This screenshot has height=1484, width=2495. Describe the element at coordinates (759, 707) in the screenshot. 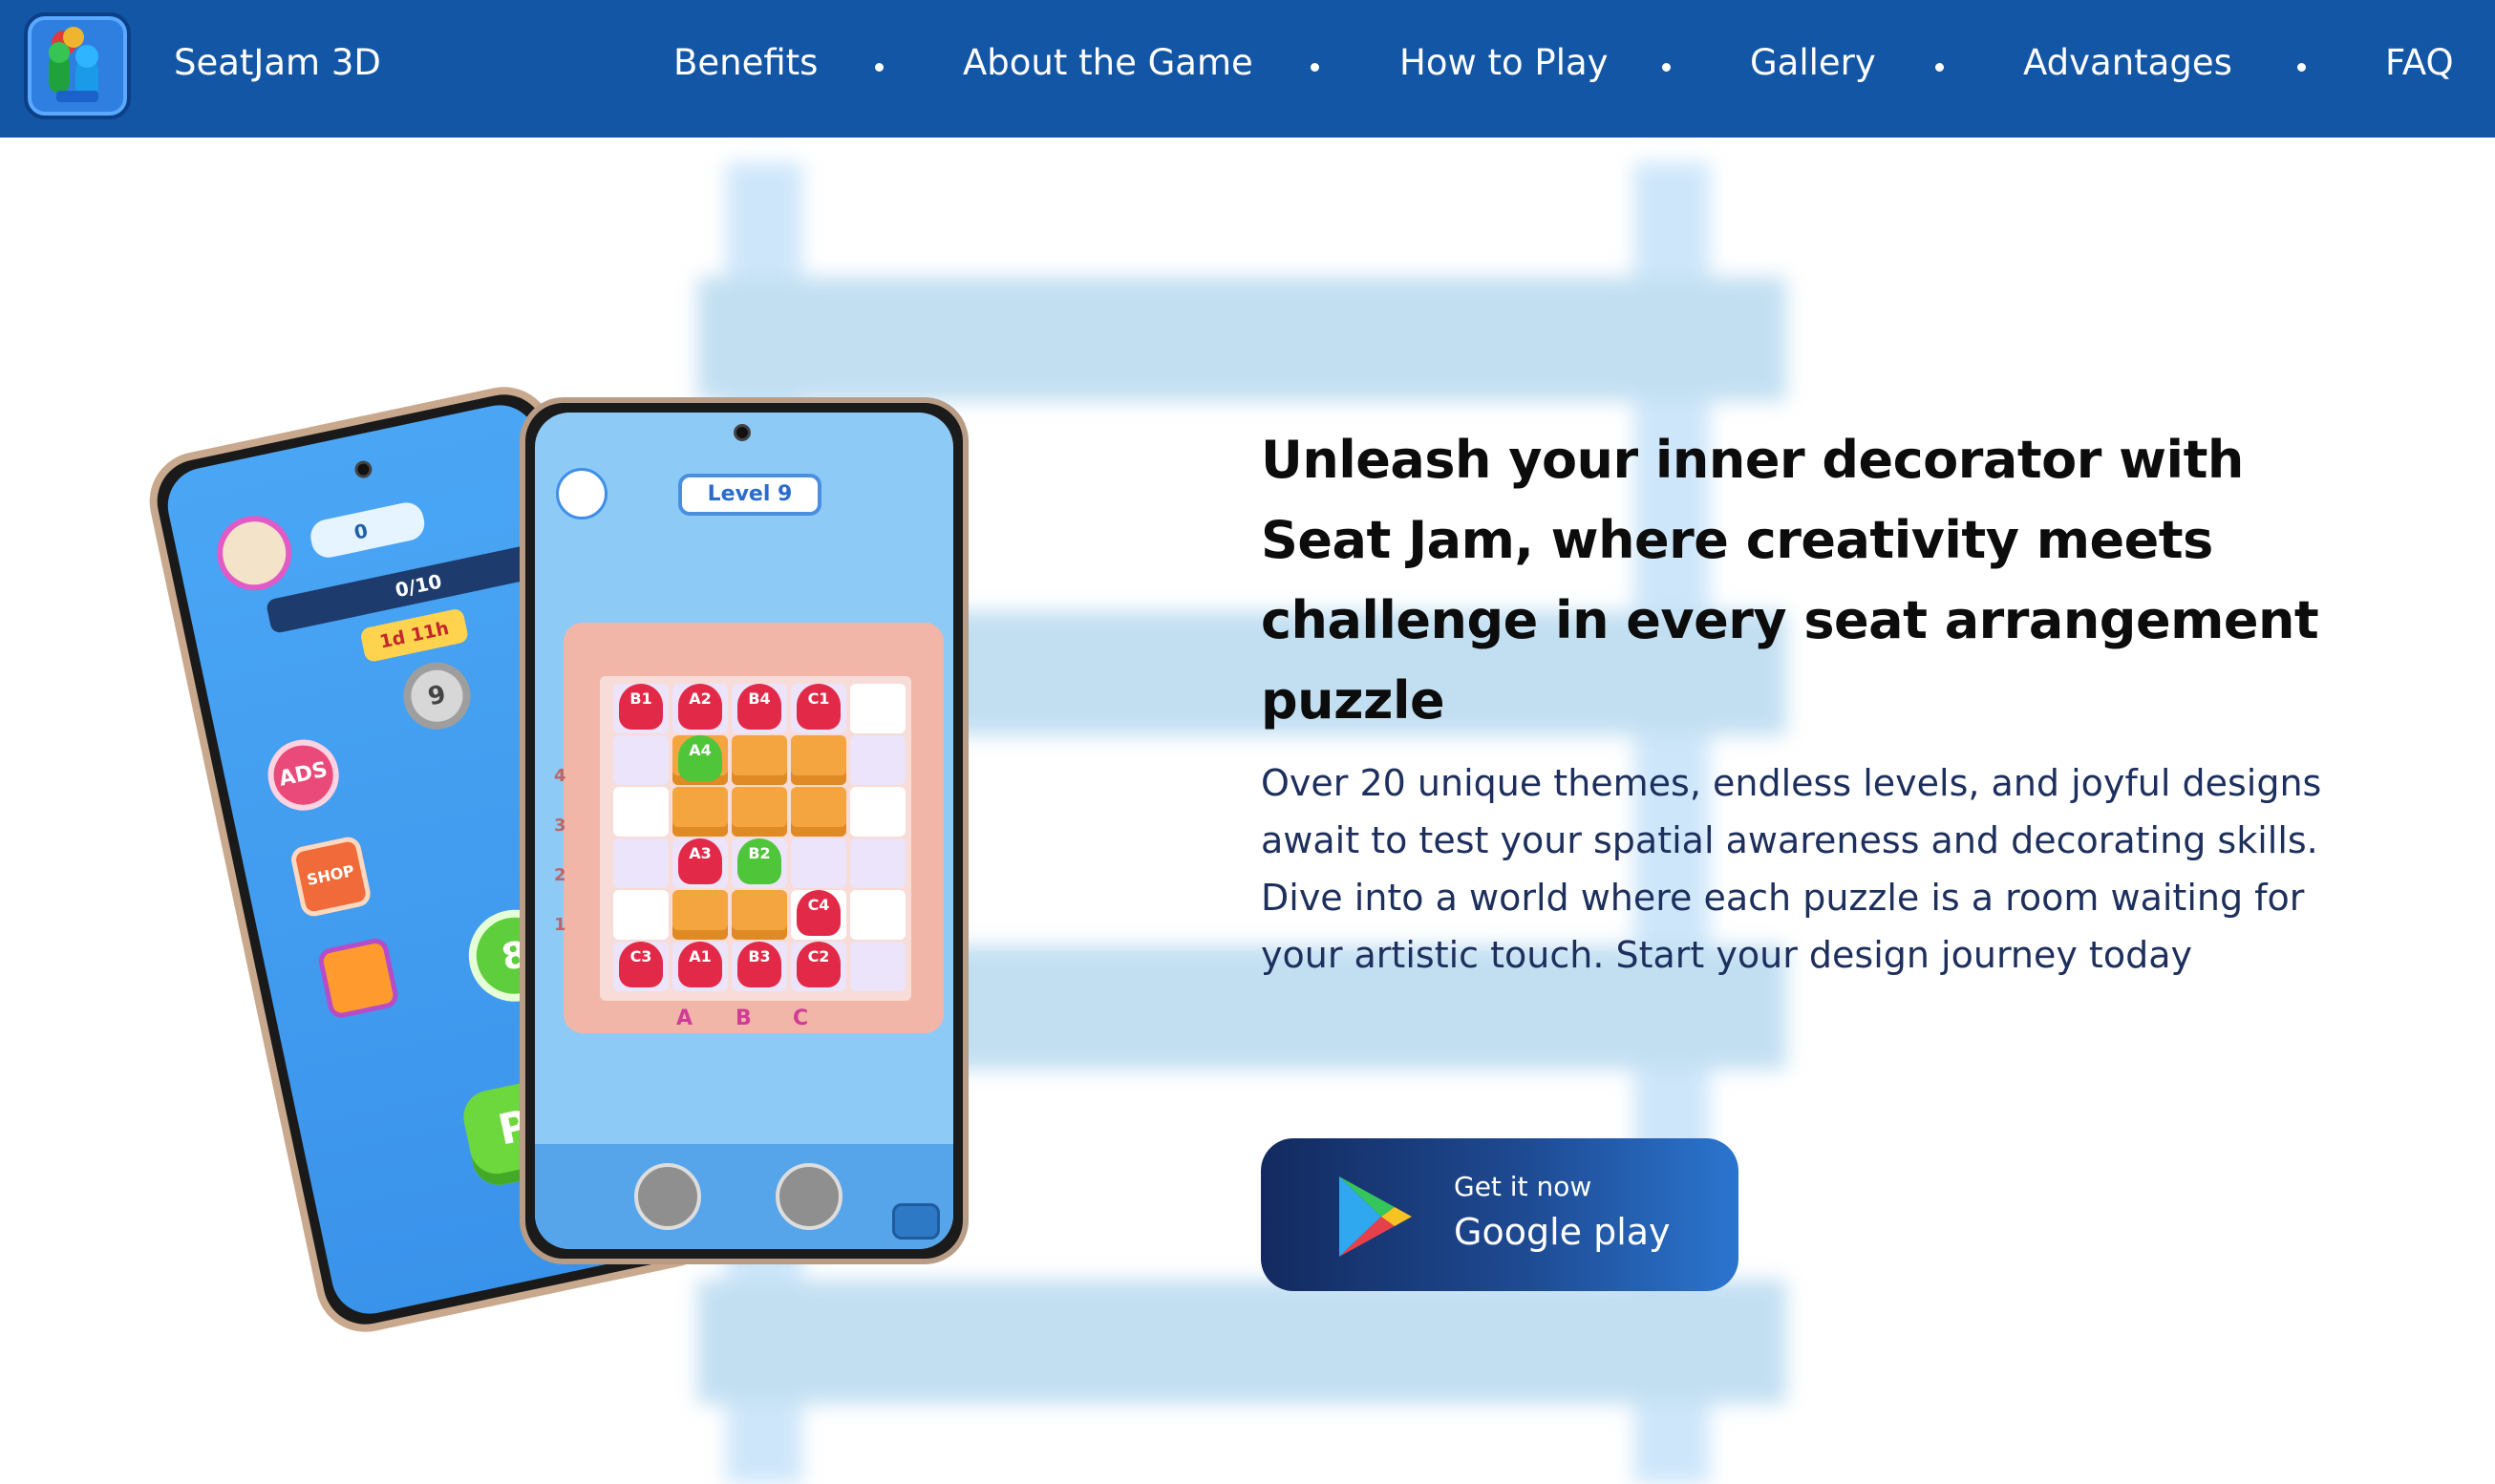

I see `character-b4: B4` at that location.